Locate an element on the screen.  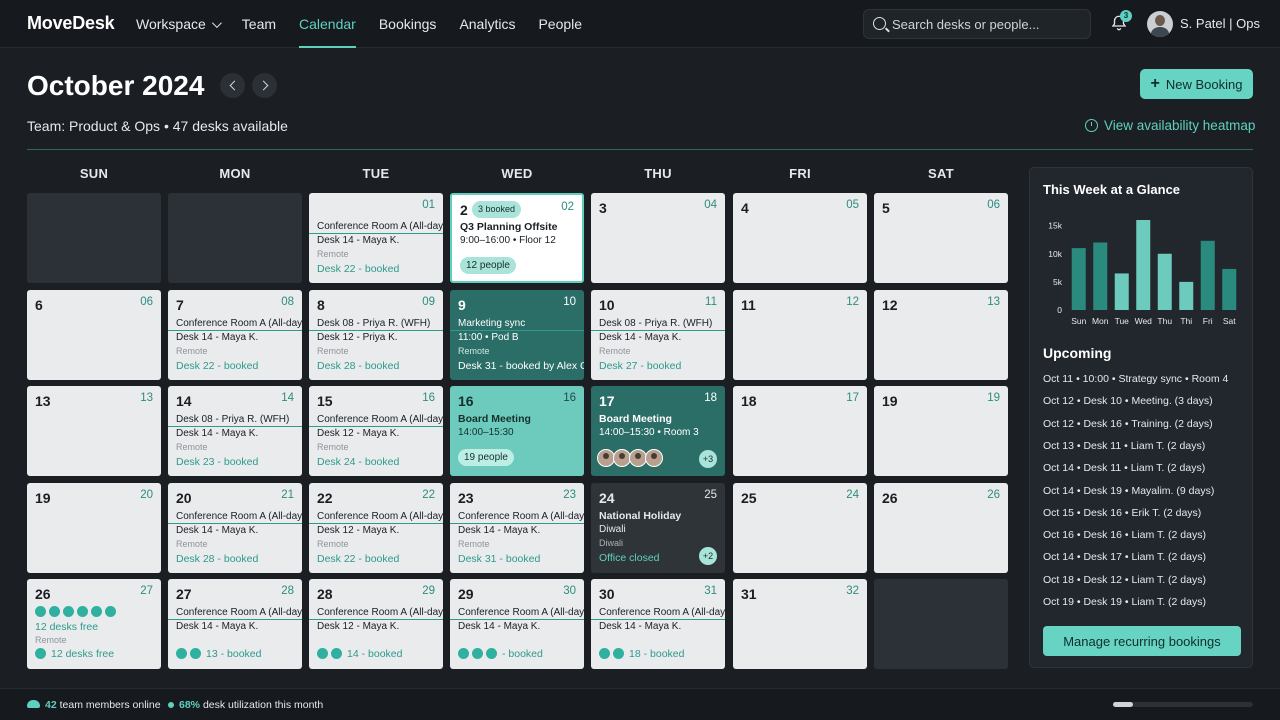
day-number: 7 is located at coordinates (180, 305).